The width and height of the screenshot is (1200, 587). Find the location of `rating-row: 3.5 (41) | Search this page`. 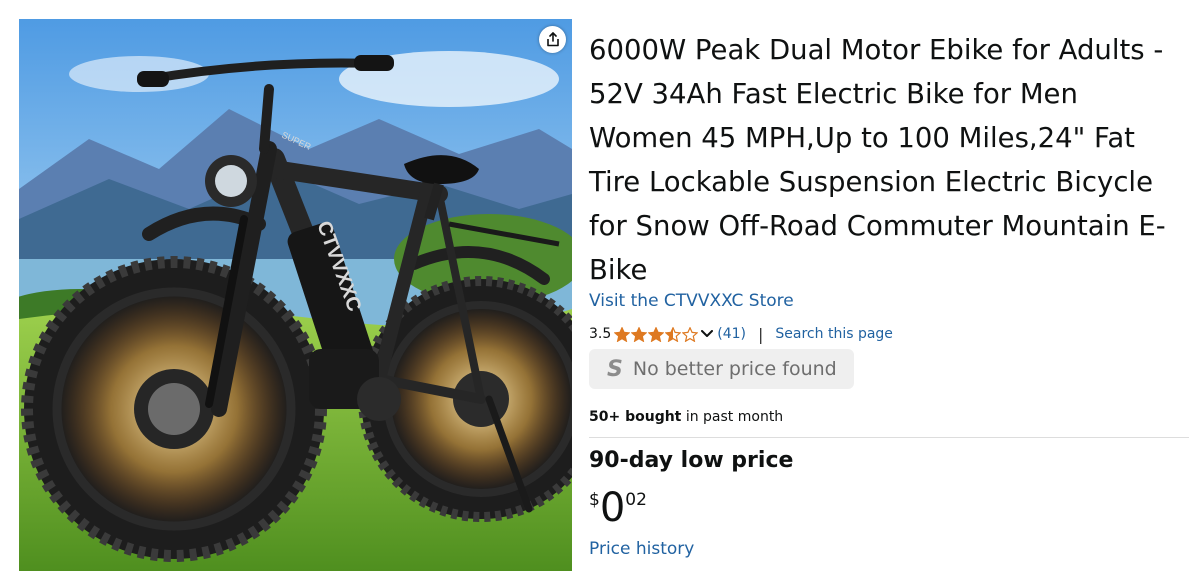

rating-row: 3.5 (41) | Search this page is located at coordinates (741, 334).